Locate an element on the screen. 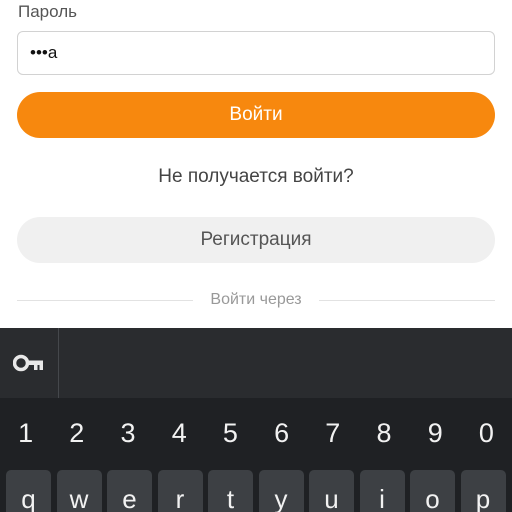  key-9: 9 is located at coordinates (435, 433).